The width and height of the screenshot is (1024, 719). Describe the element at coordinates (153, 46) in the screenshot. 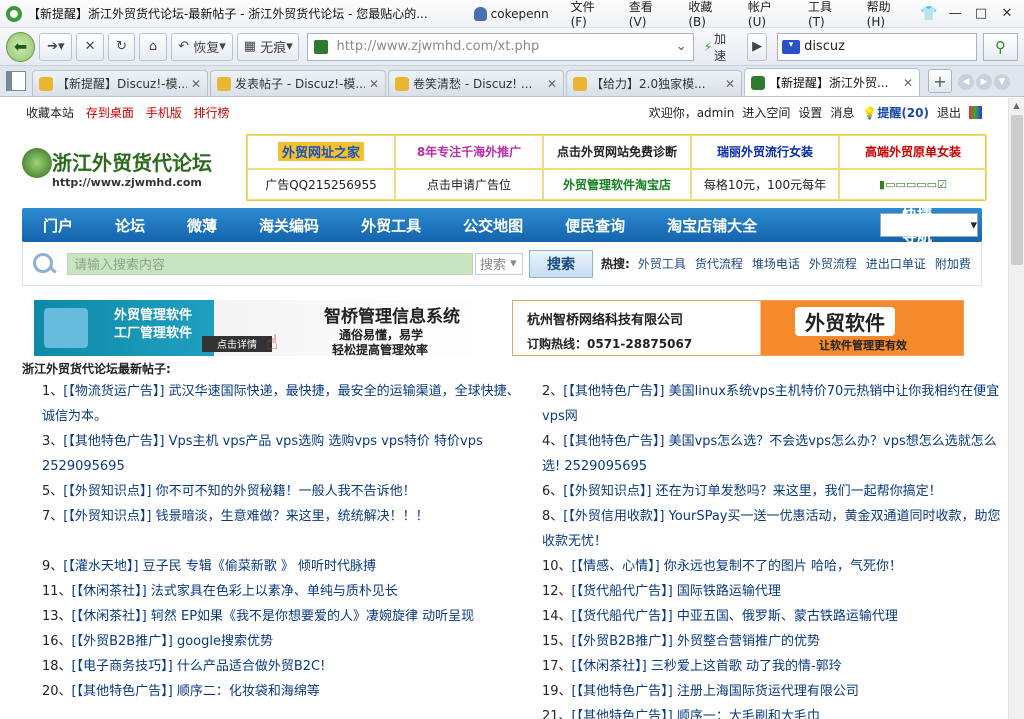

I see `home-button: ⌂` at that location.